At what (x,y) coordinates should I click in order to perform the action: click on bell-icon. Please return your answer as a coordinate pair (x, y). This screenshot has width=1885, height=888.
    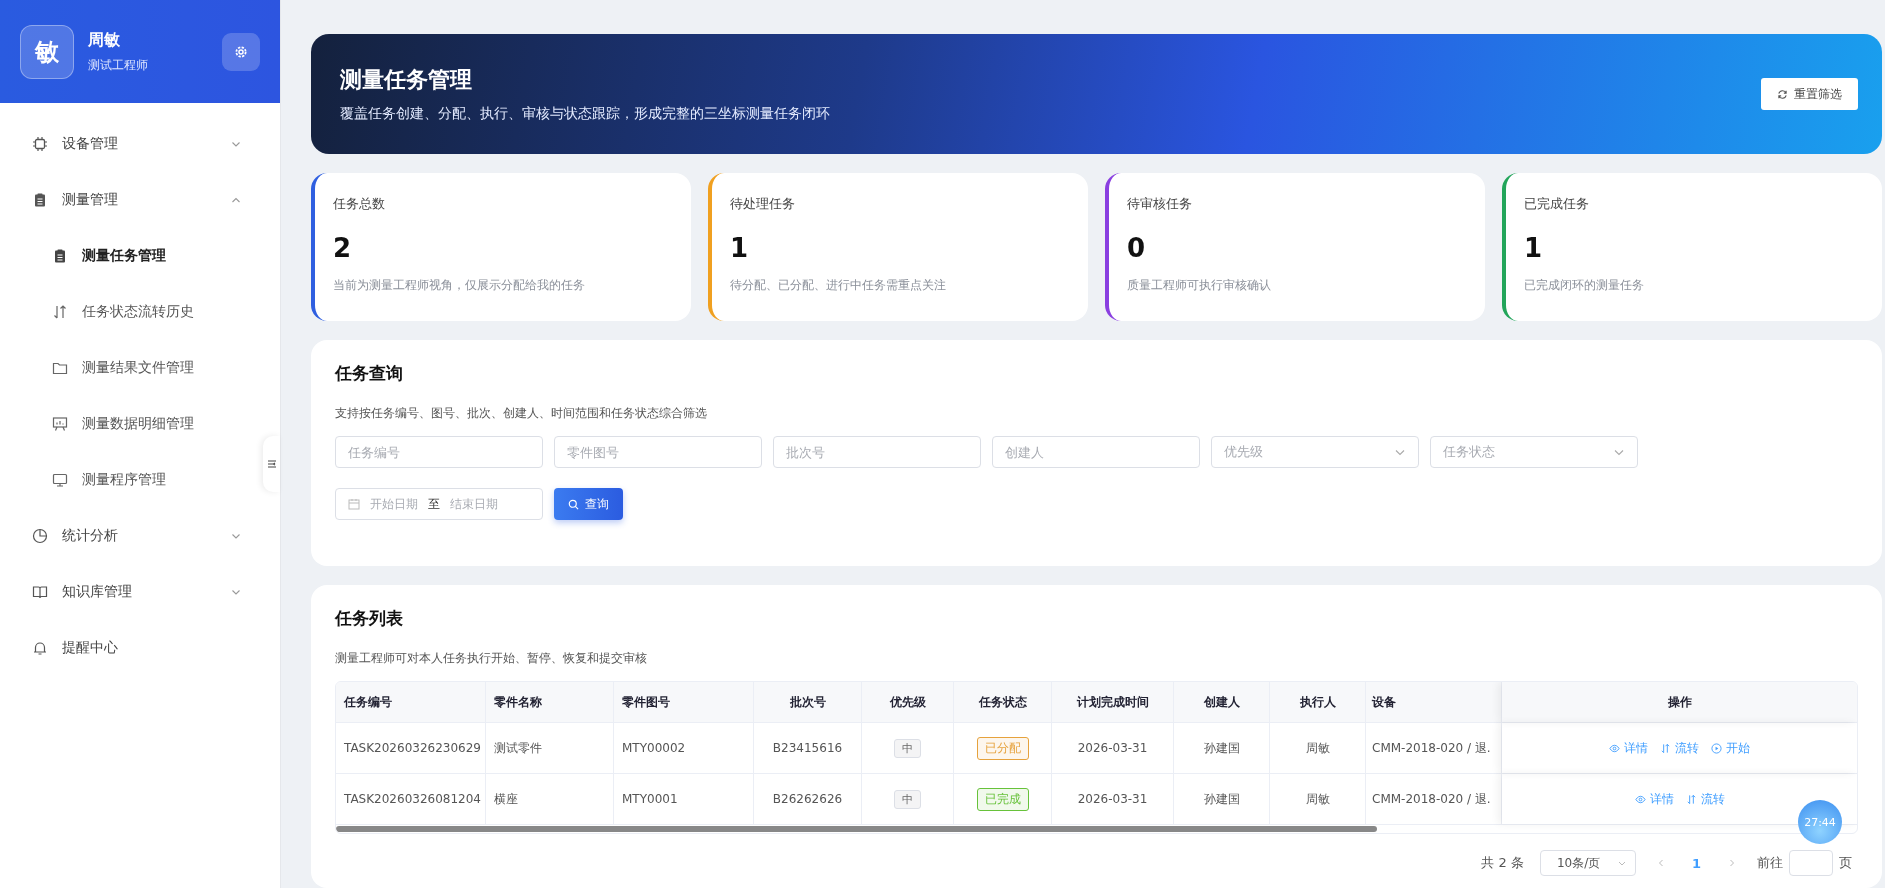
    Looking at the image, I should click on (40, 648).